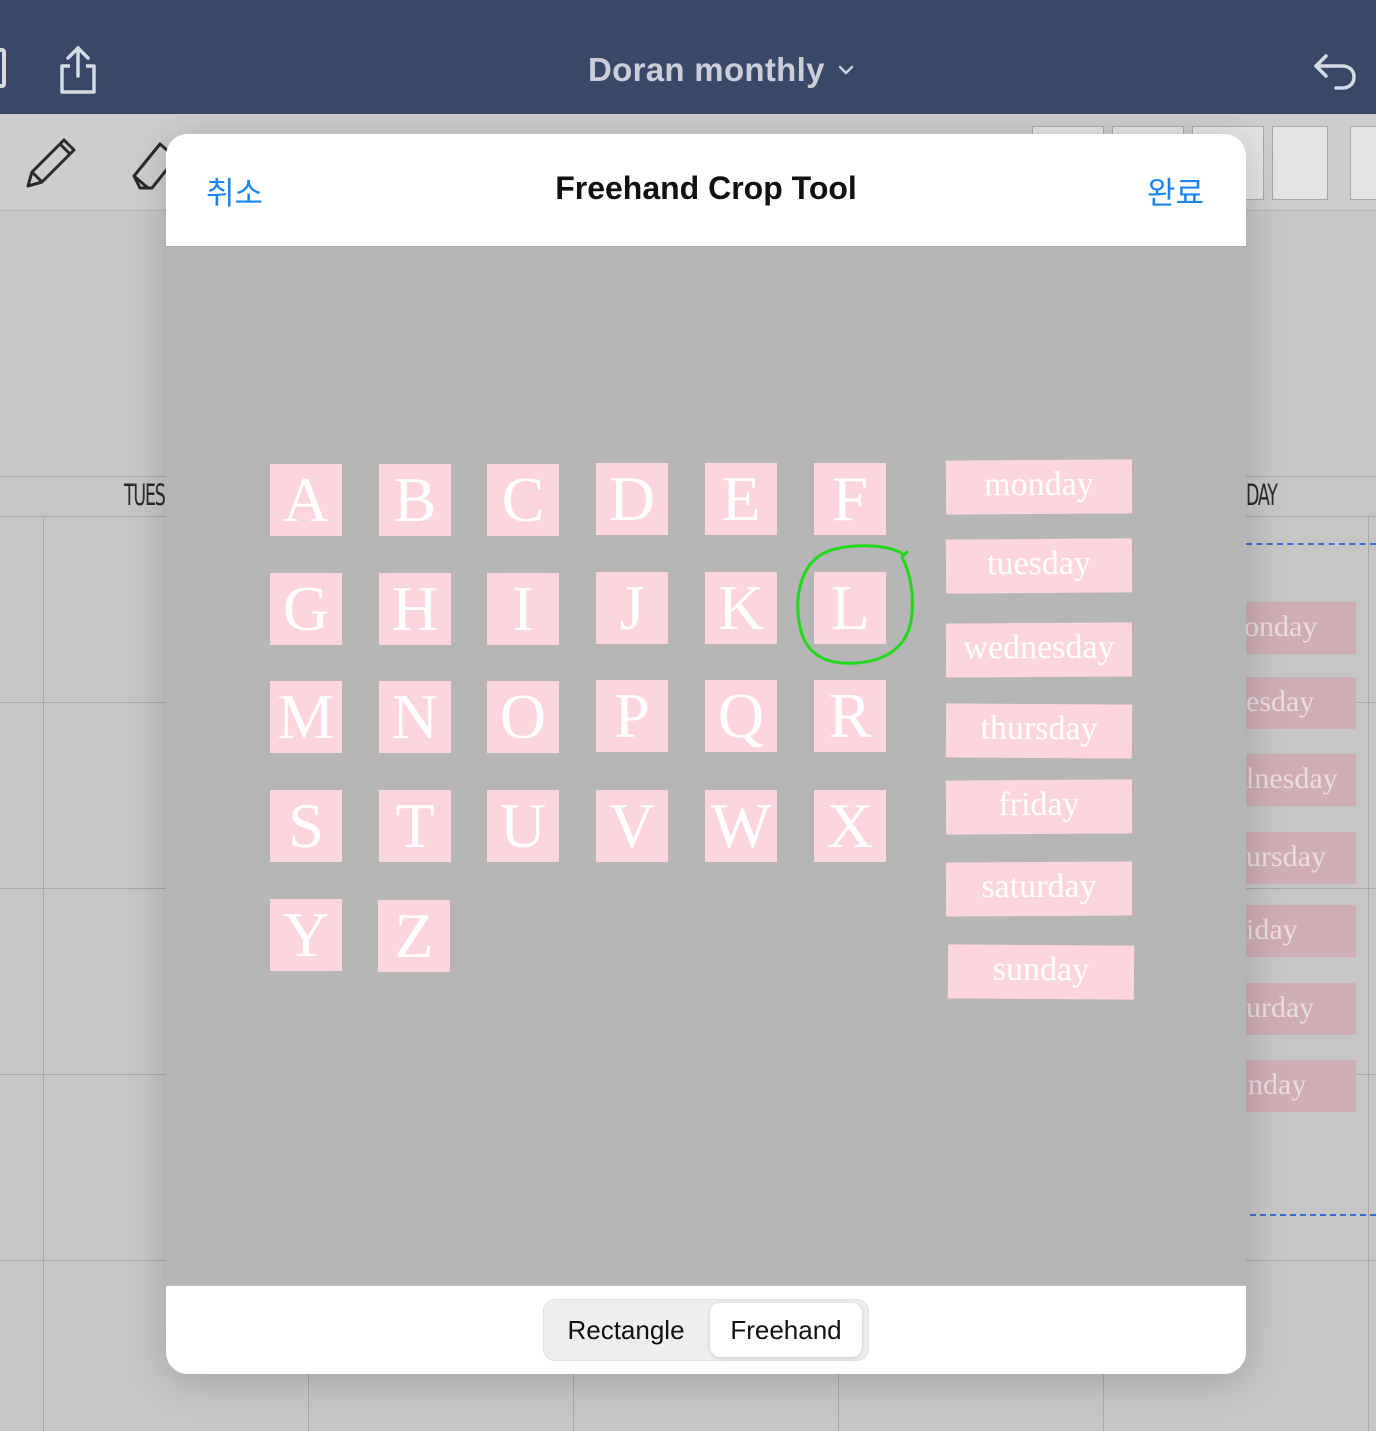 This screenshot has height=1431, width=1376. Describe the element at coordinates (1039, 731) in the screenshot. I see `weekday-sticker: thursday` at that location.